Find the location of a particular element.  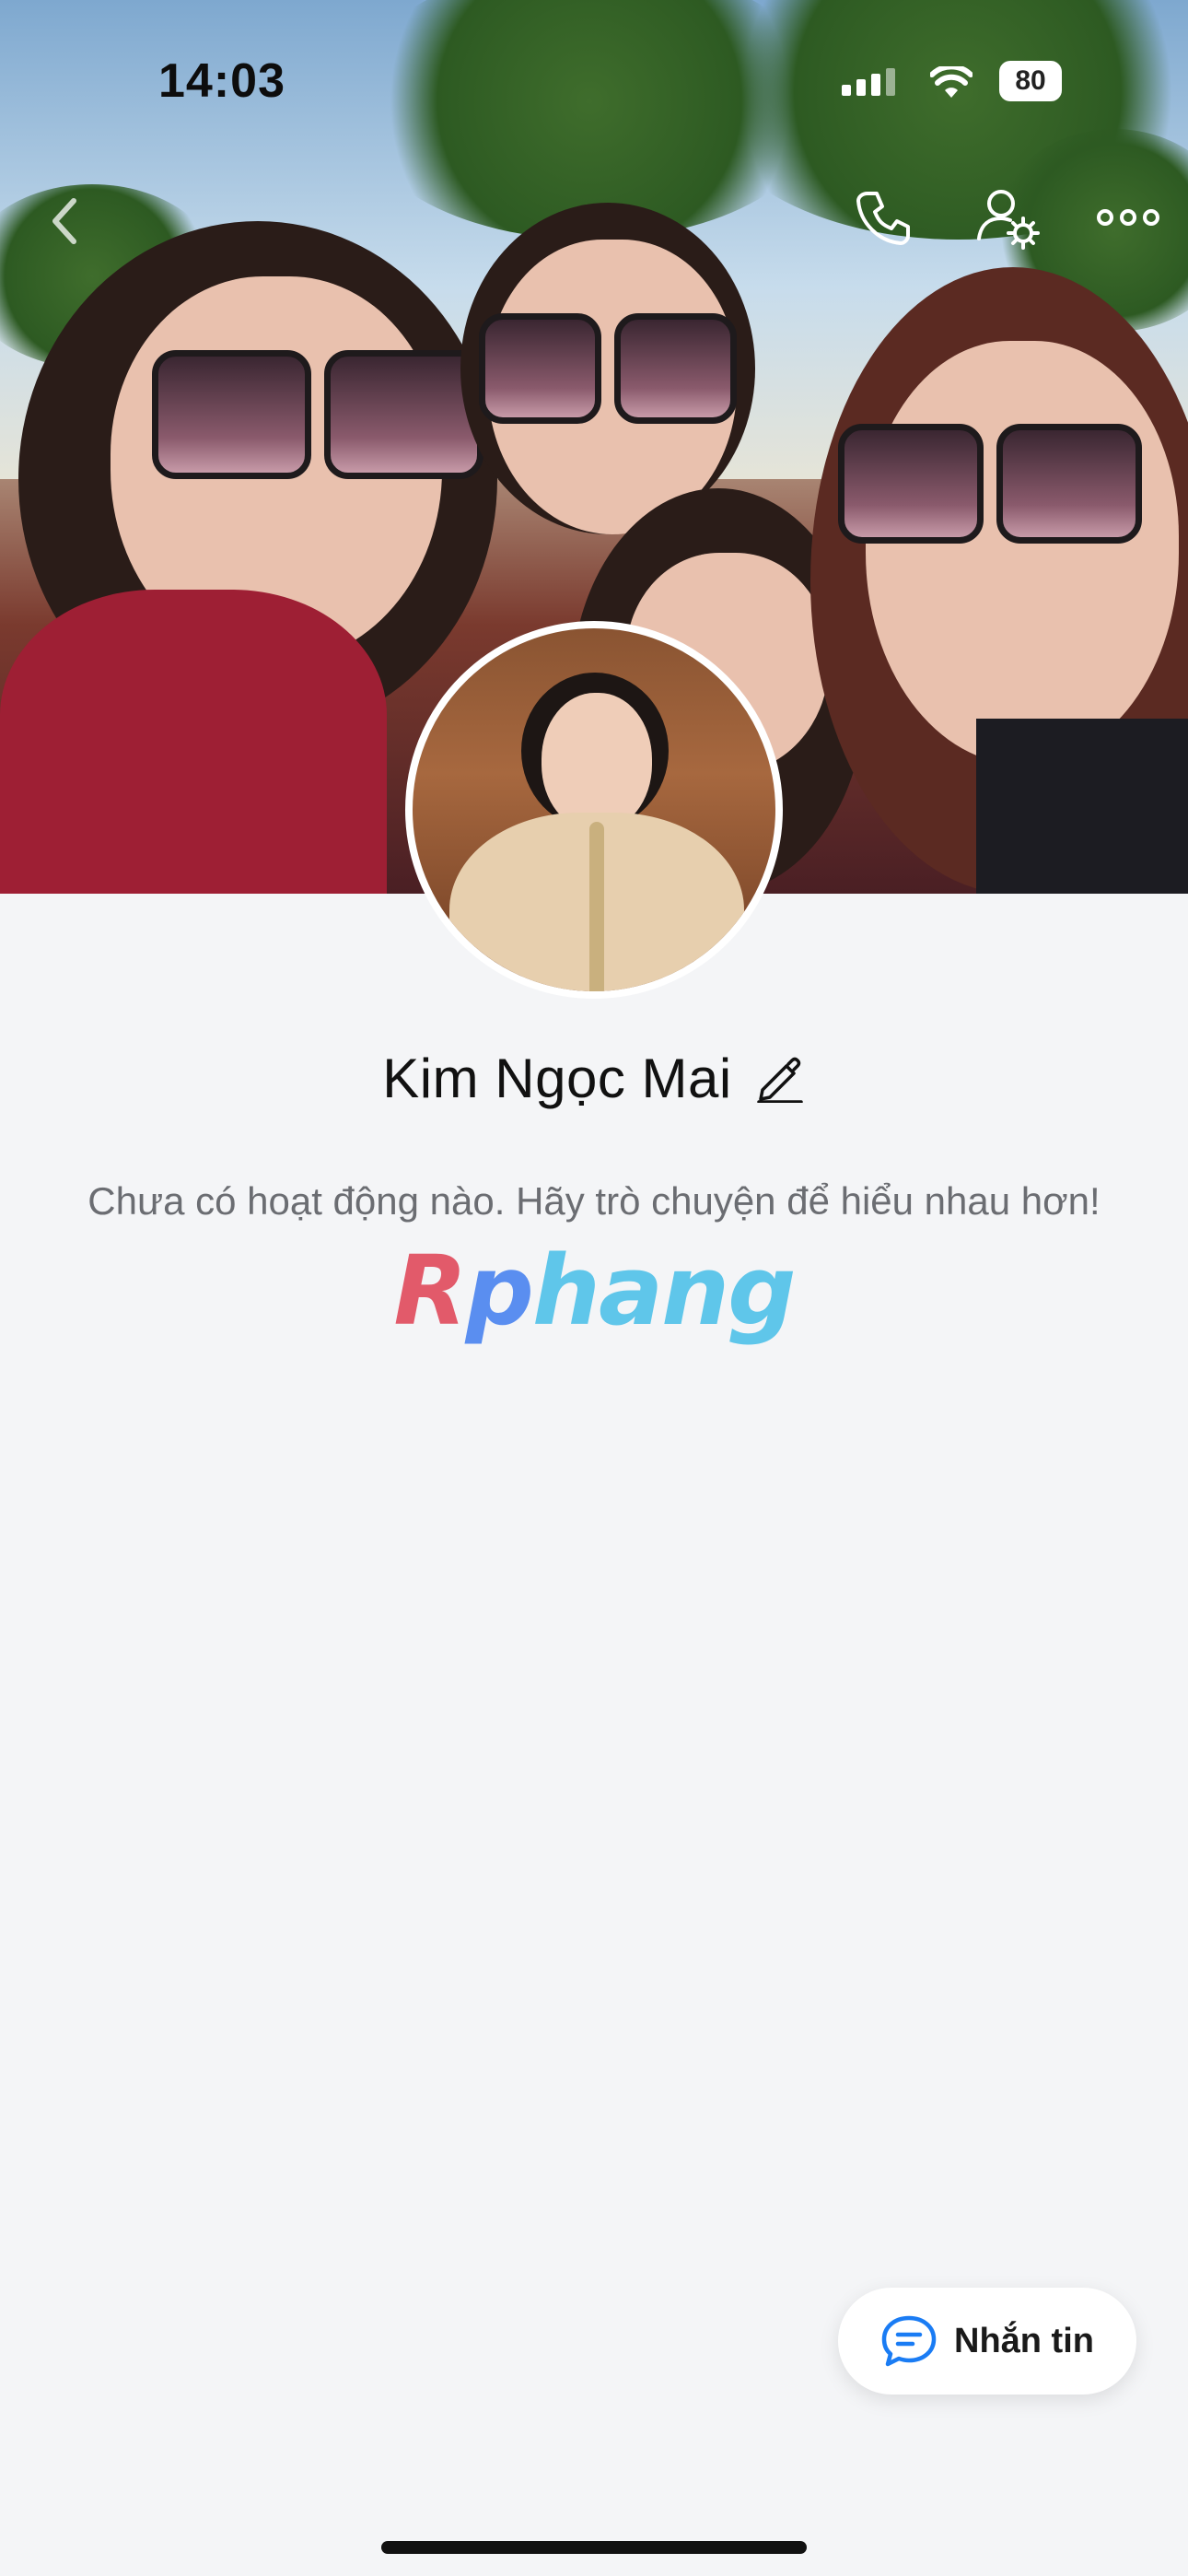

chevron-left-icon is located at coordinates (64, 221).